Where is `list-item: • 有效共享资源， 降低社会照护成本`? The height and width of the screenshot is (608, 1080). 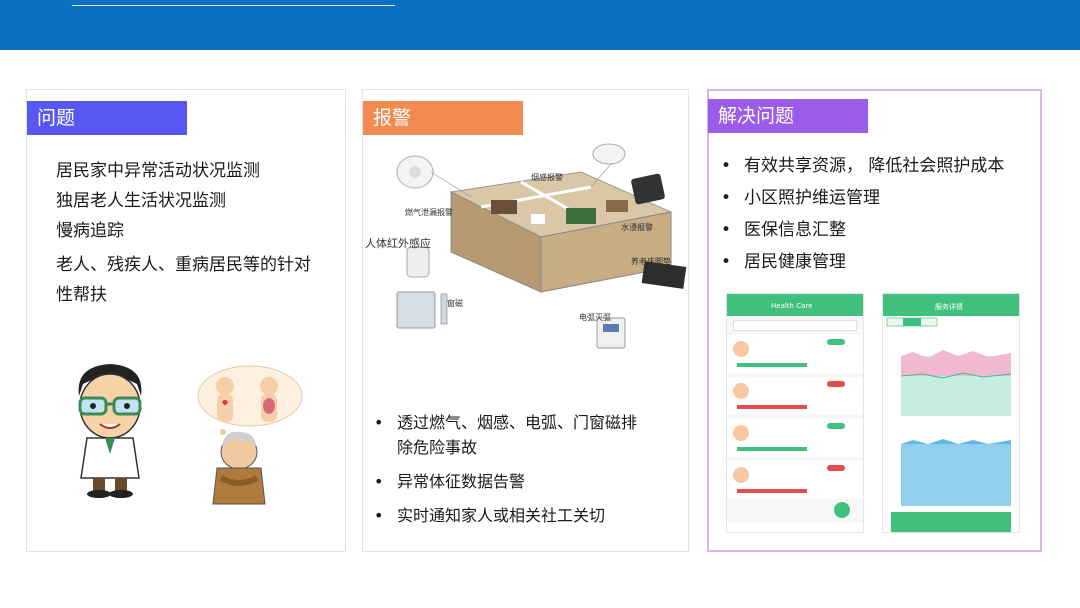
list-item: • 有效共享资源， 降低社会照护成本 is located at coordinates (863, 166).